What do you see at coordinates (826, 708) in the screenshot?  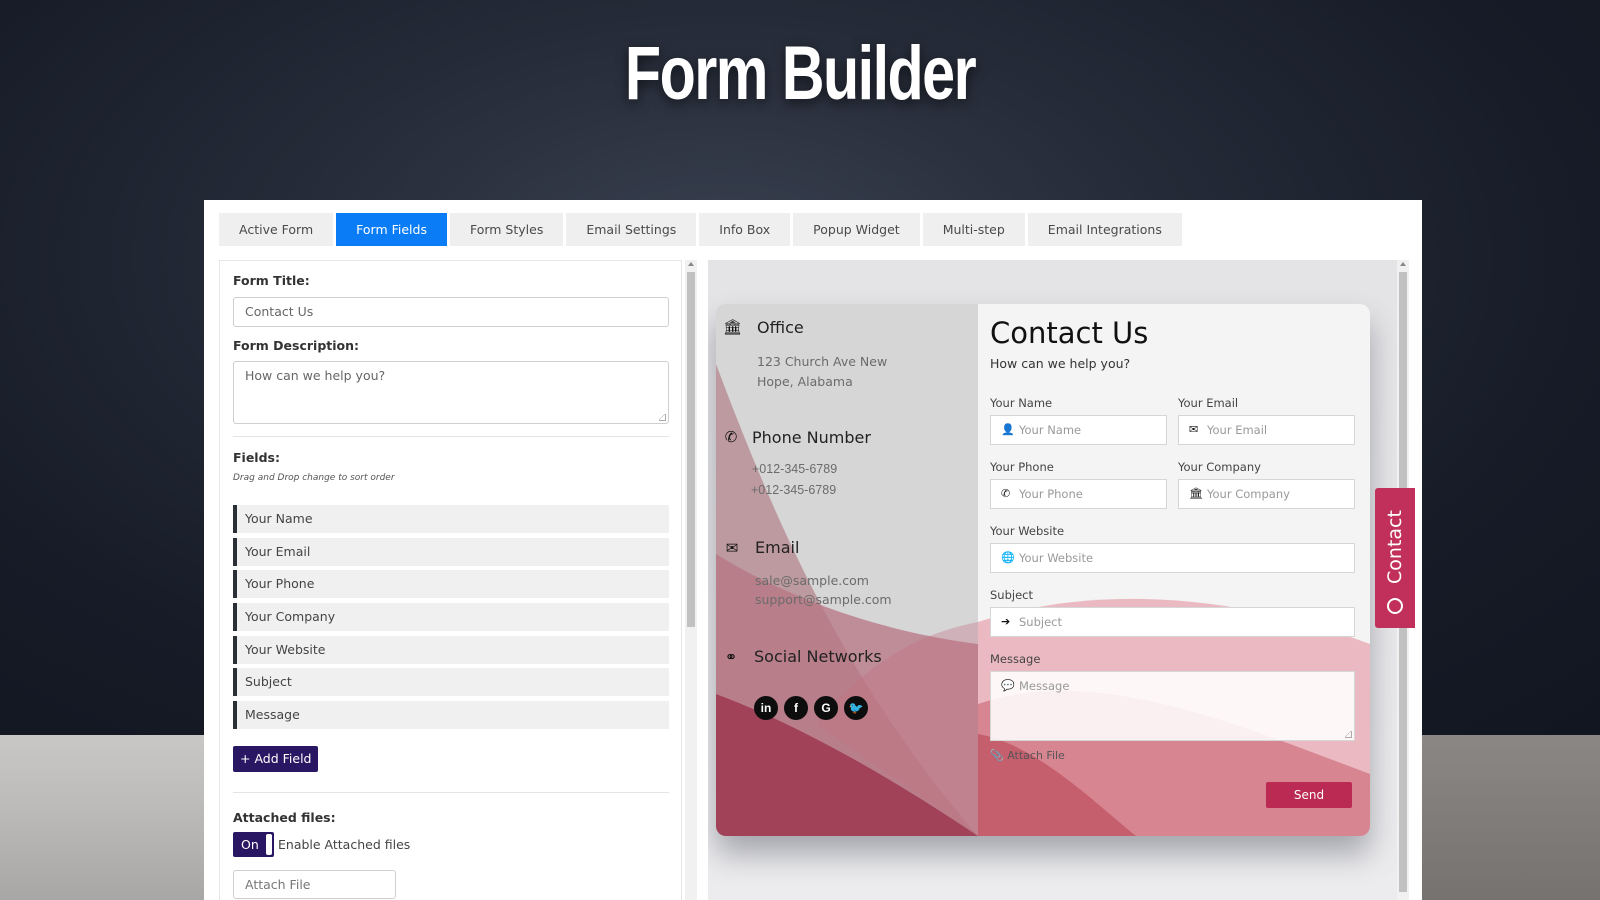 I see `google-icon: G` at bounding box center [826, 708].